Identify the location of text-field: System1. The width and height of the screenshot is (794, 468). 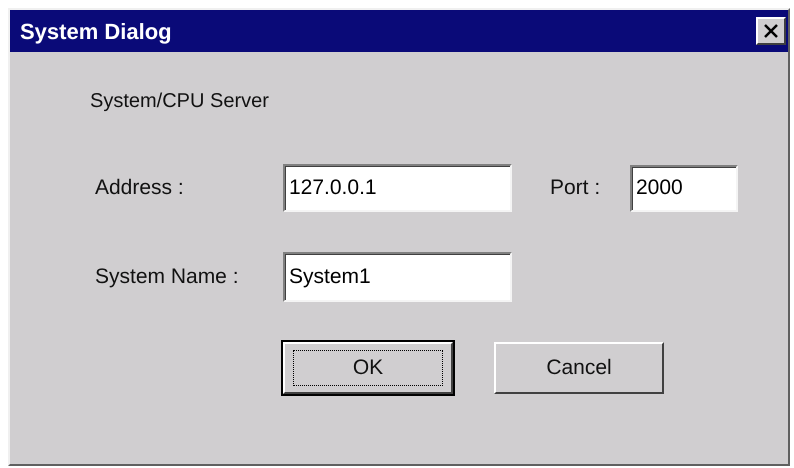
(397, 277).